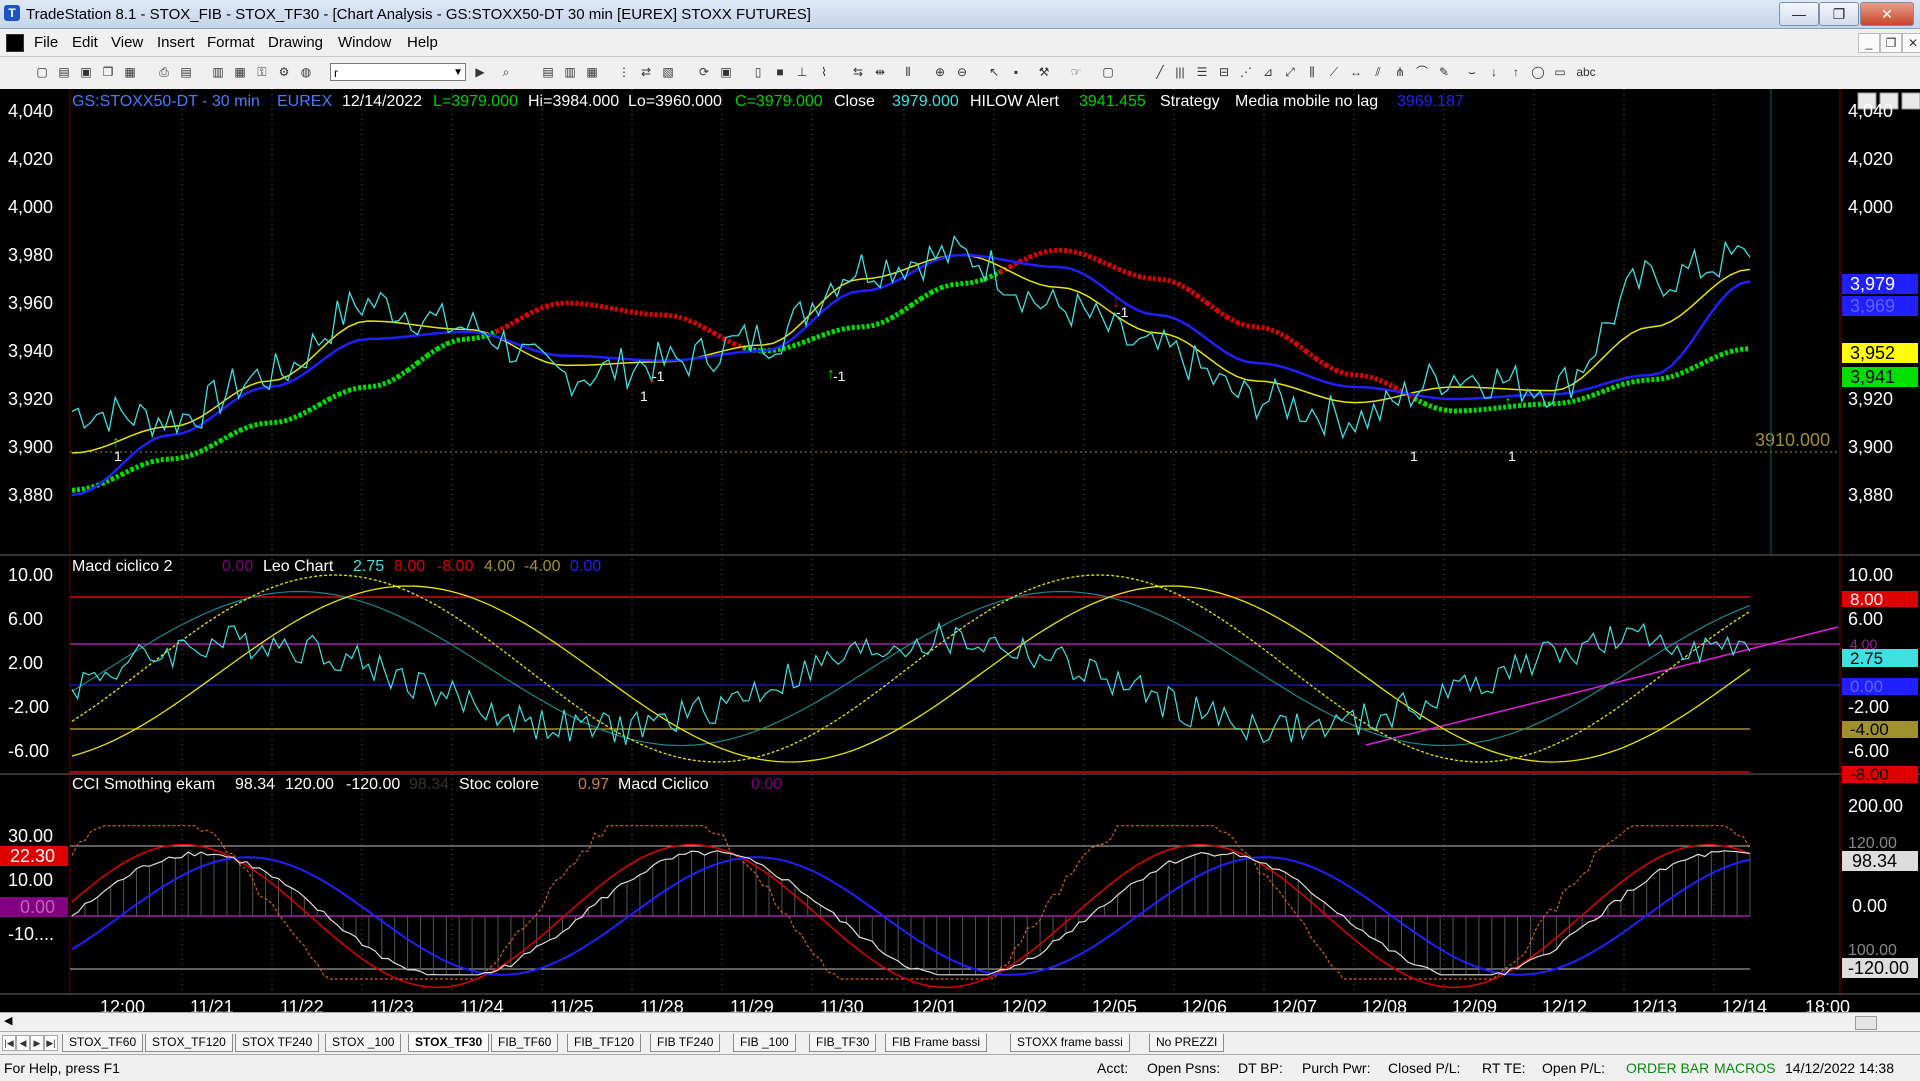  I want to click on macd-yellow-line, so click(911, 674).